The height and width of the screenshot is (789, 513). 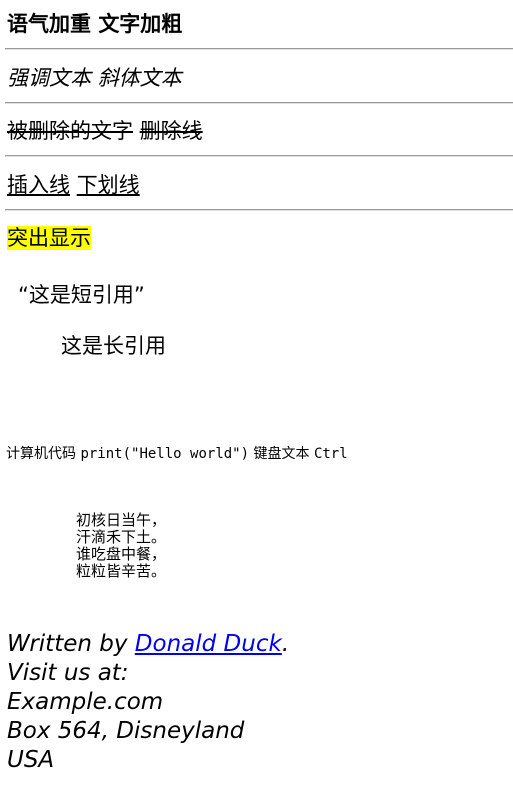 I want to click on mark-line: 突出显示, so click(x=49, y=238).